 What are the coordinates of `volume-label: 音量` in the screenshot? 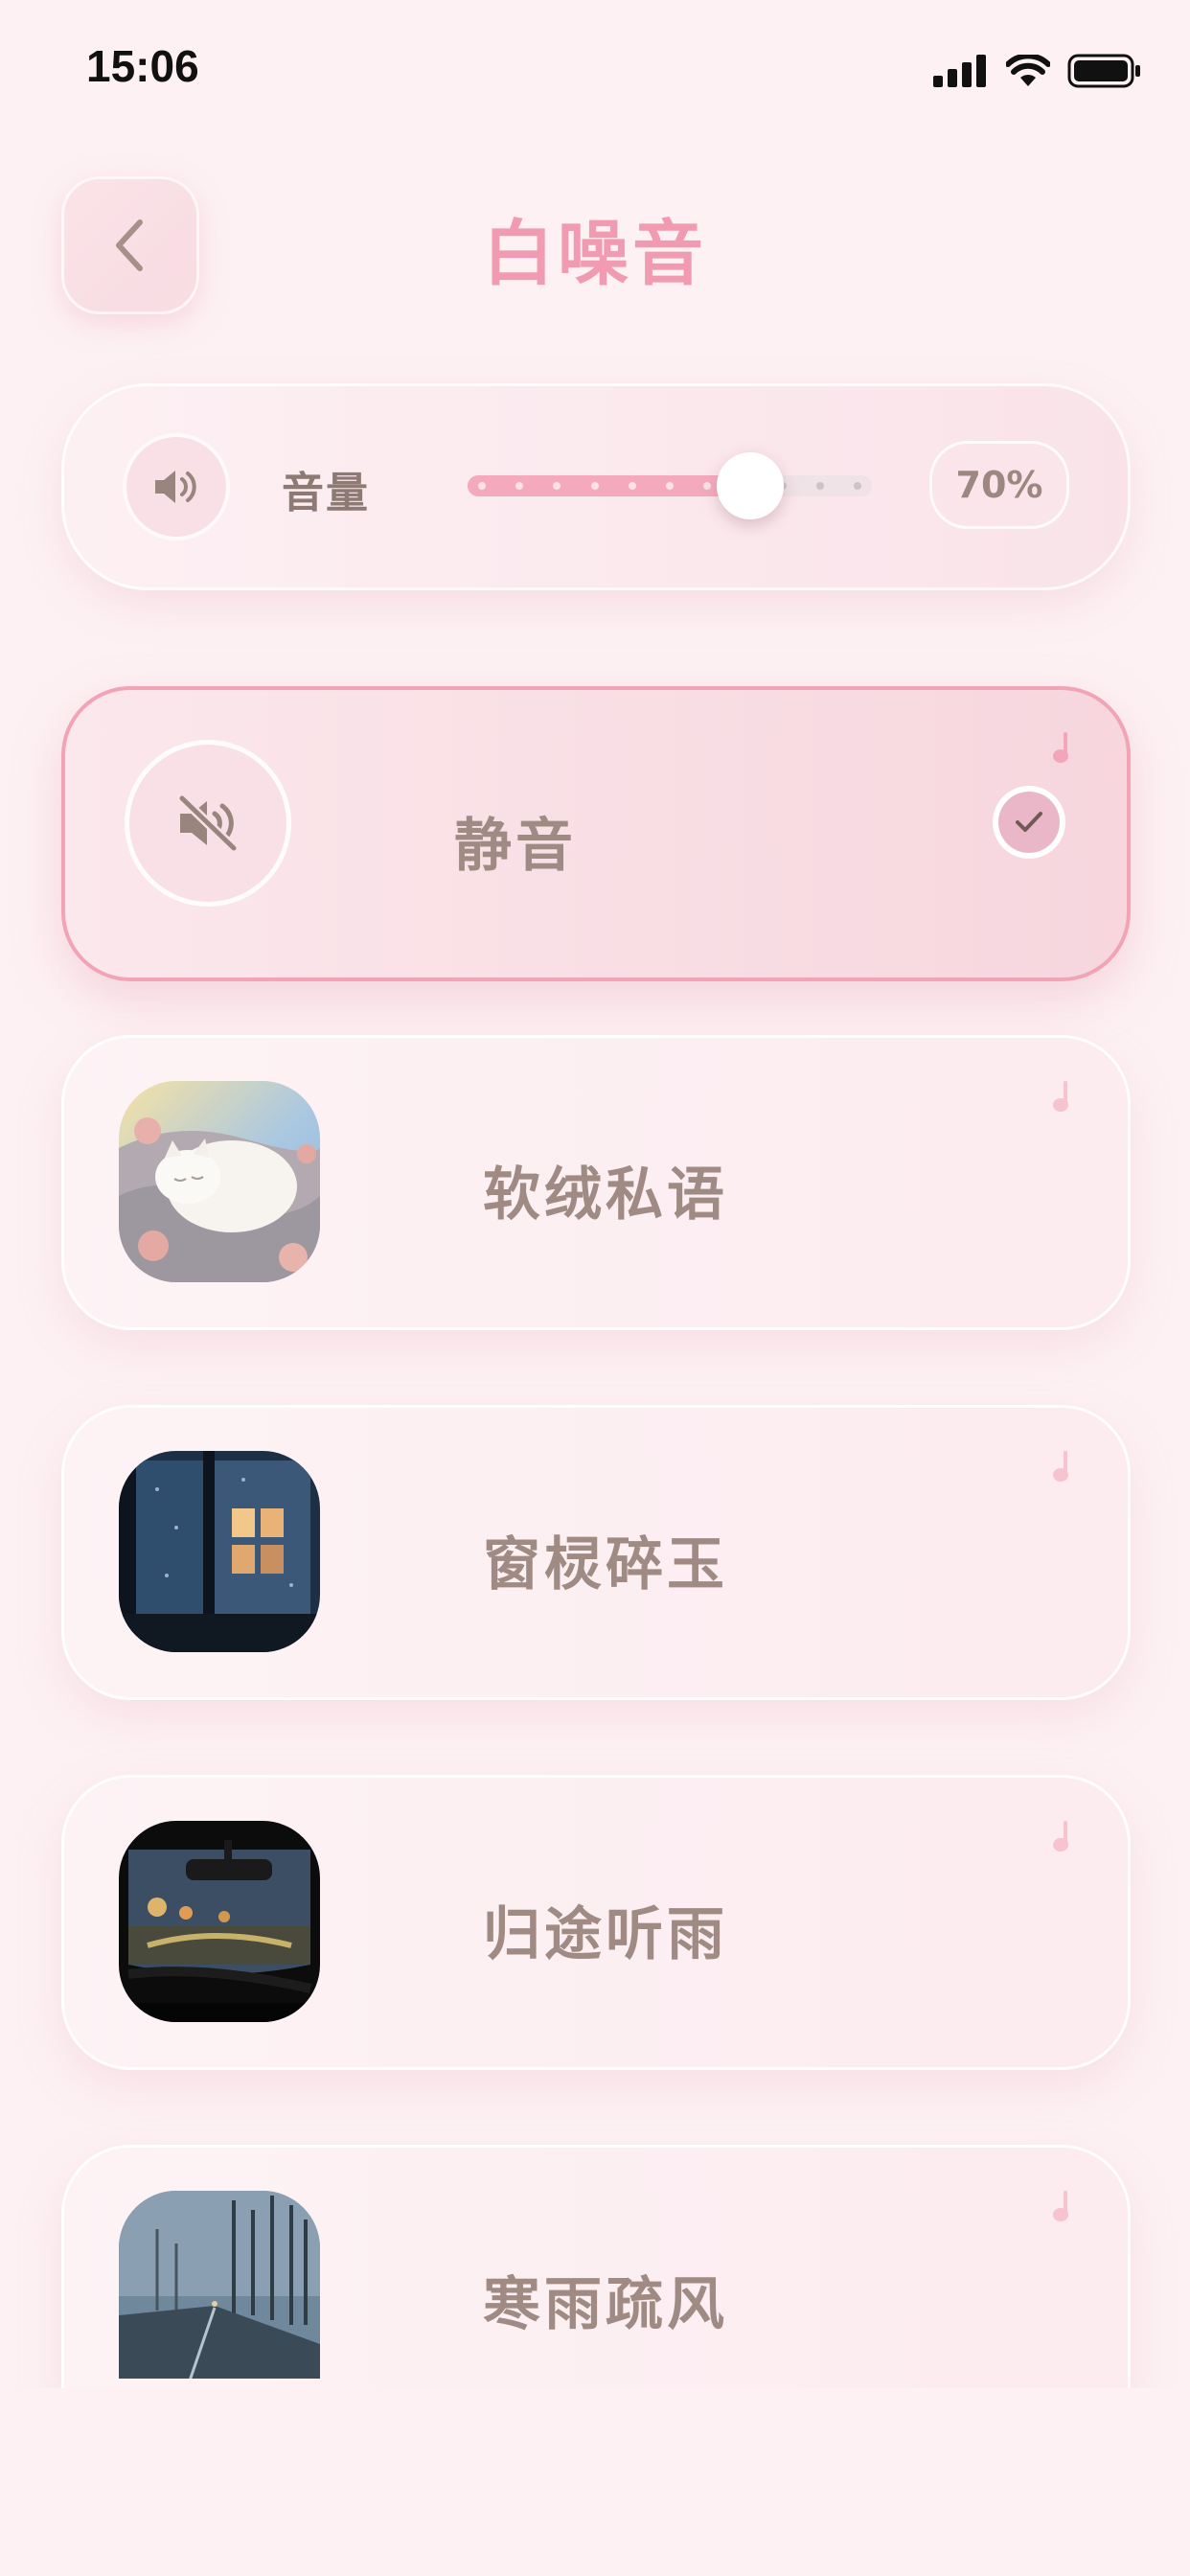 It's located at (326, 493).